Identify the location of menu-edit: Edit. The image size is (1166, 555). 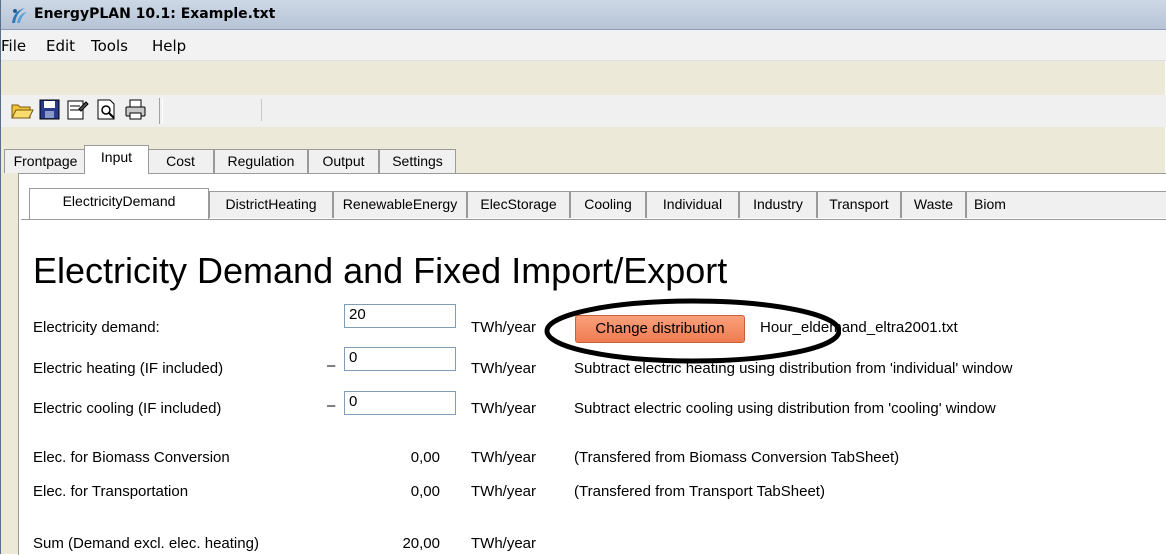
(60, 46).